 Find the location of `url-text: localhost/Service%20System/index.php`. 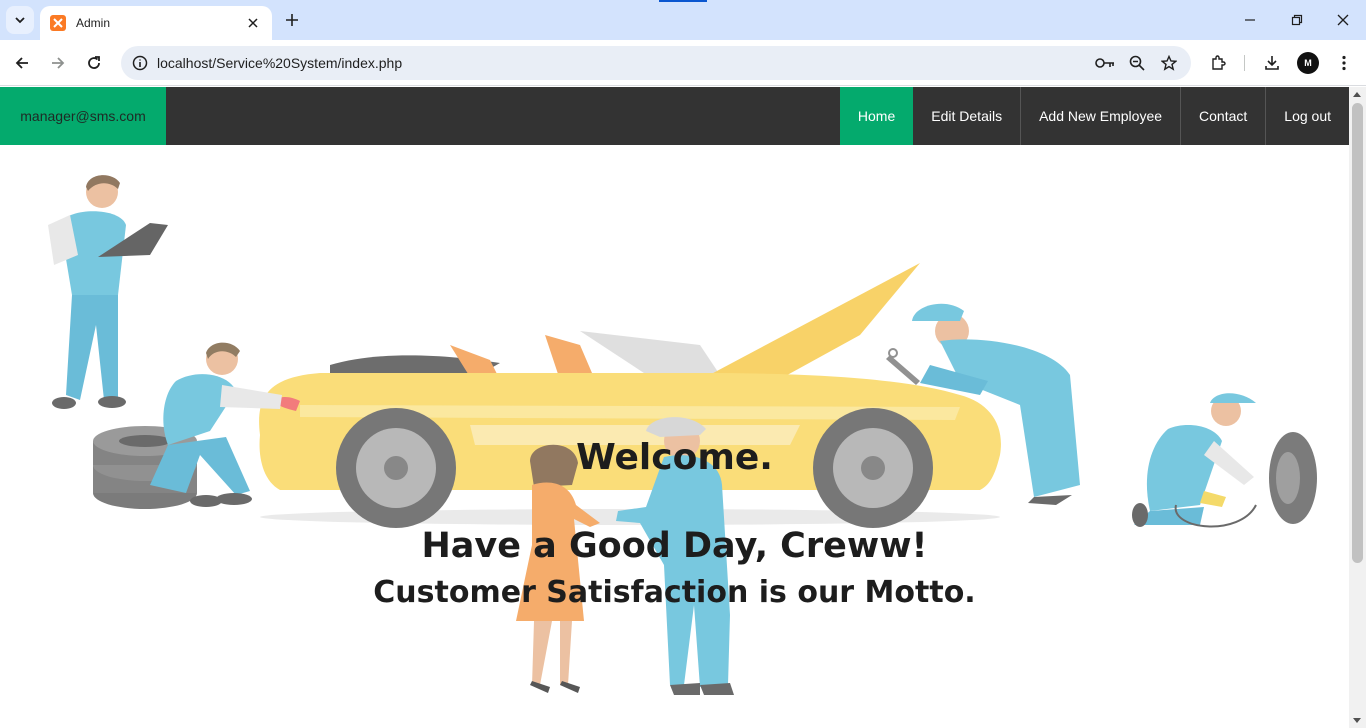

url-text: localhost/Service%20System/index.php is located at coordinates (623, 63).